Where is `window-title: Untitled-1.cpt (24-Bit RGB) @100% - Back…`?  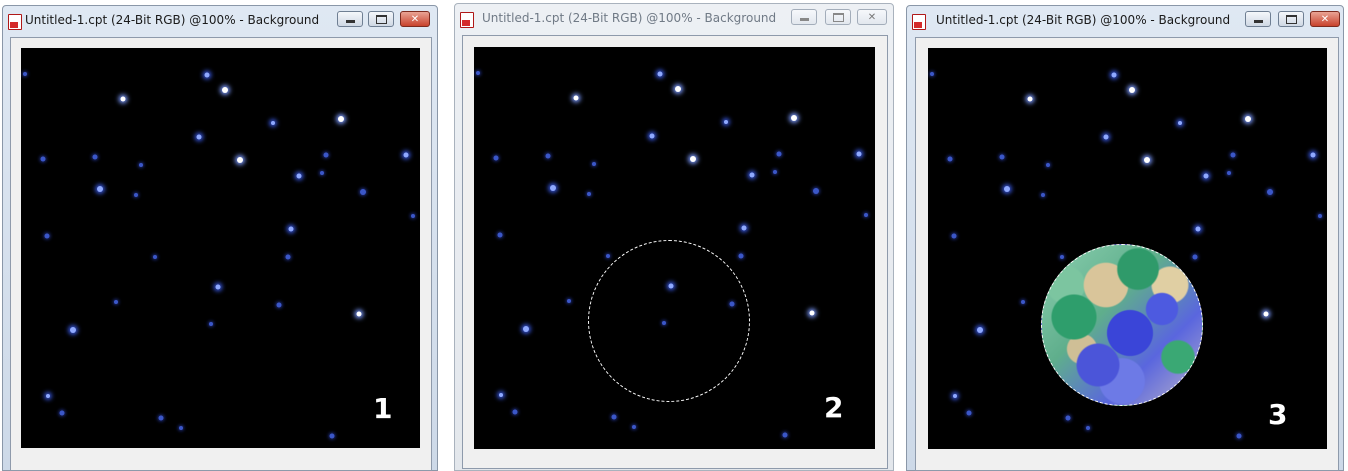
window-title: Untitled-1.cpt (24-Bit RGB) @100% - Back… is located at coordinates (172, 20).